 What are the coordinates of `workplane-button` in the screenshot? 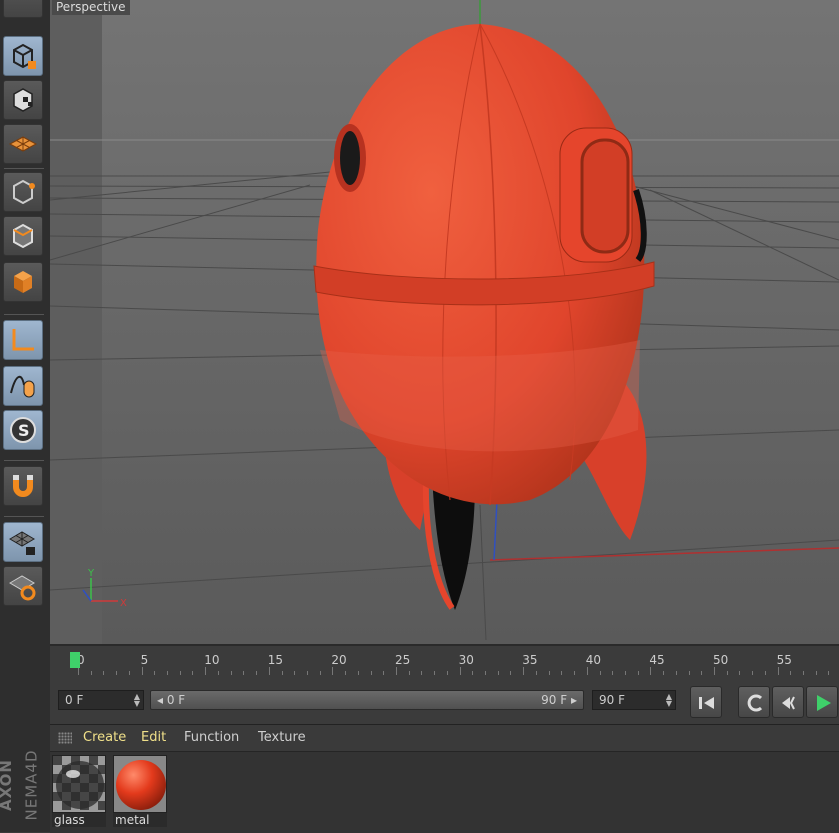 It's located at (23, 144).